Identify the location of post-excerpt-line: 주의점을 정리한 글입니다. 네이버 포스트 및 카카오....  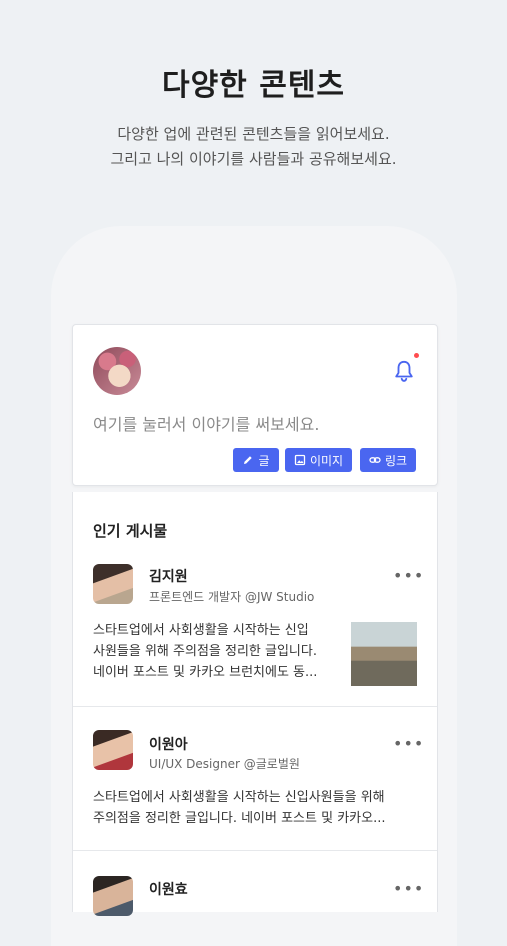
(239, 818).